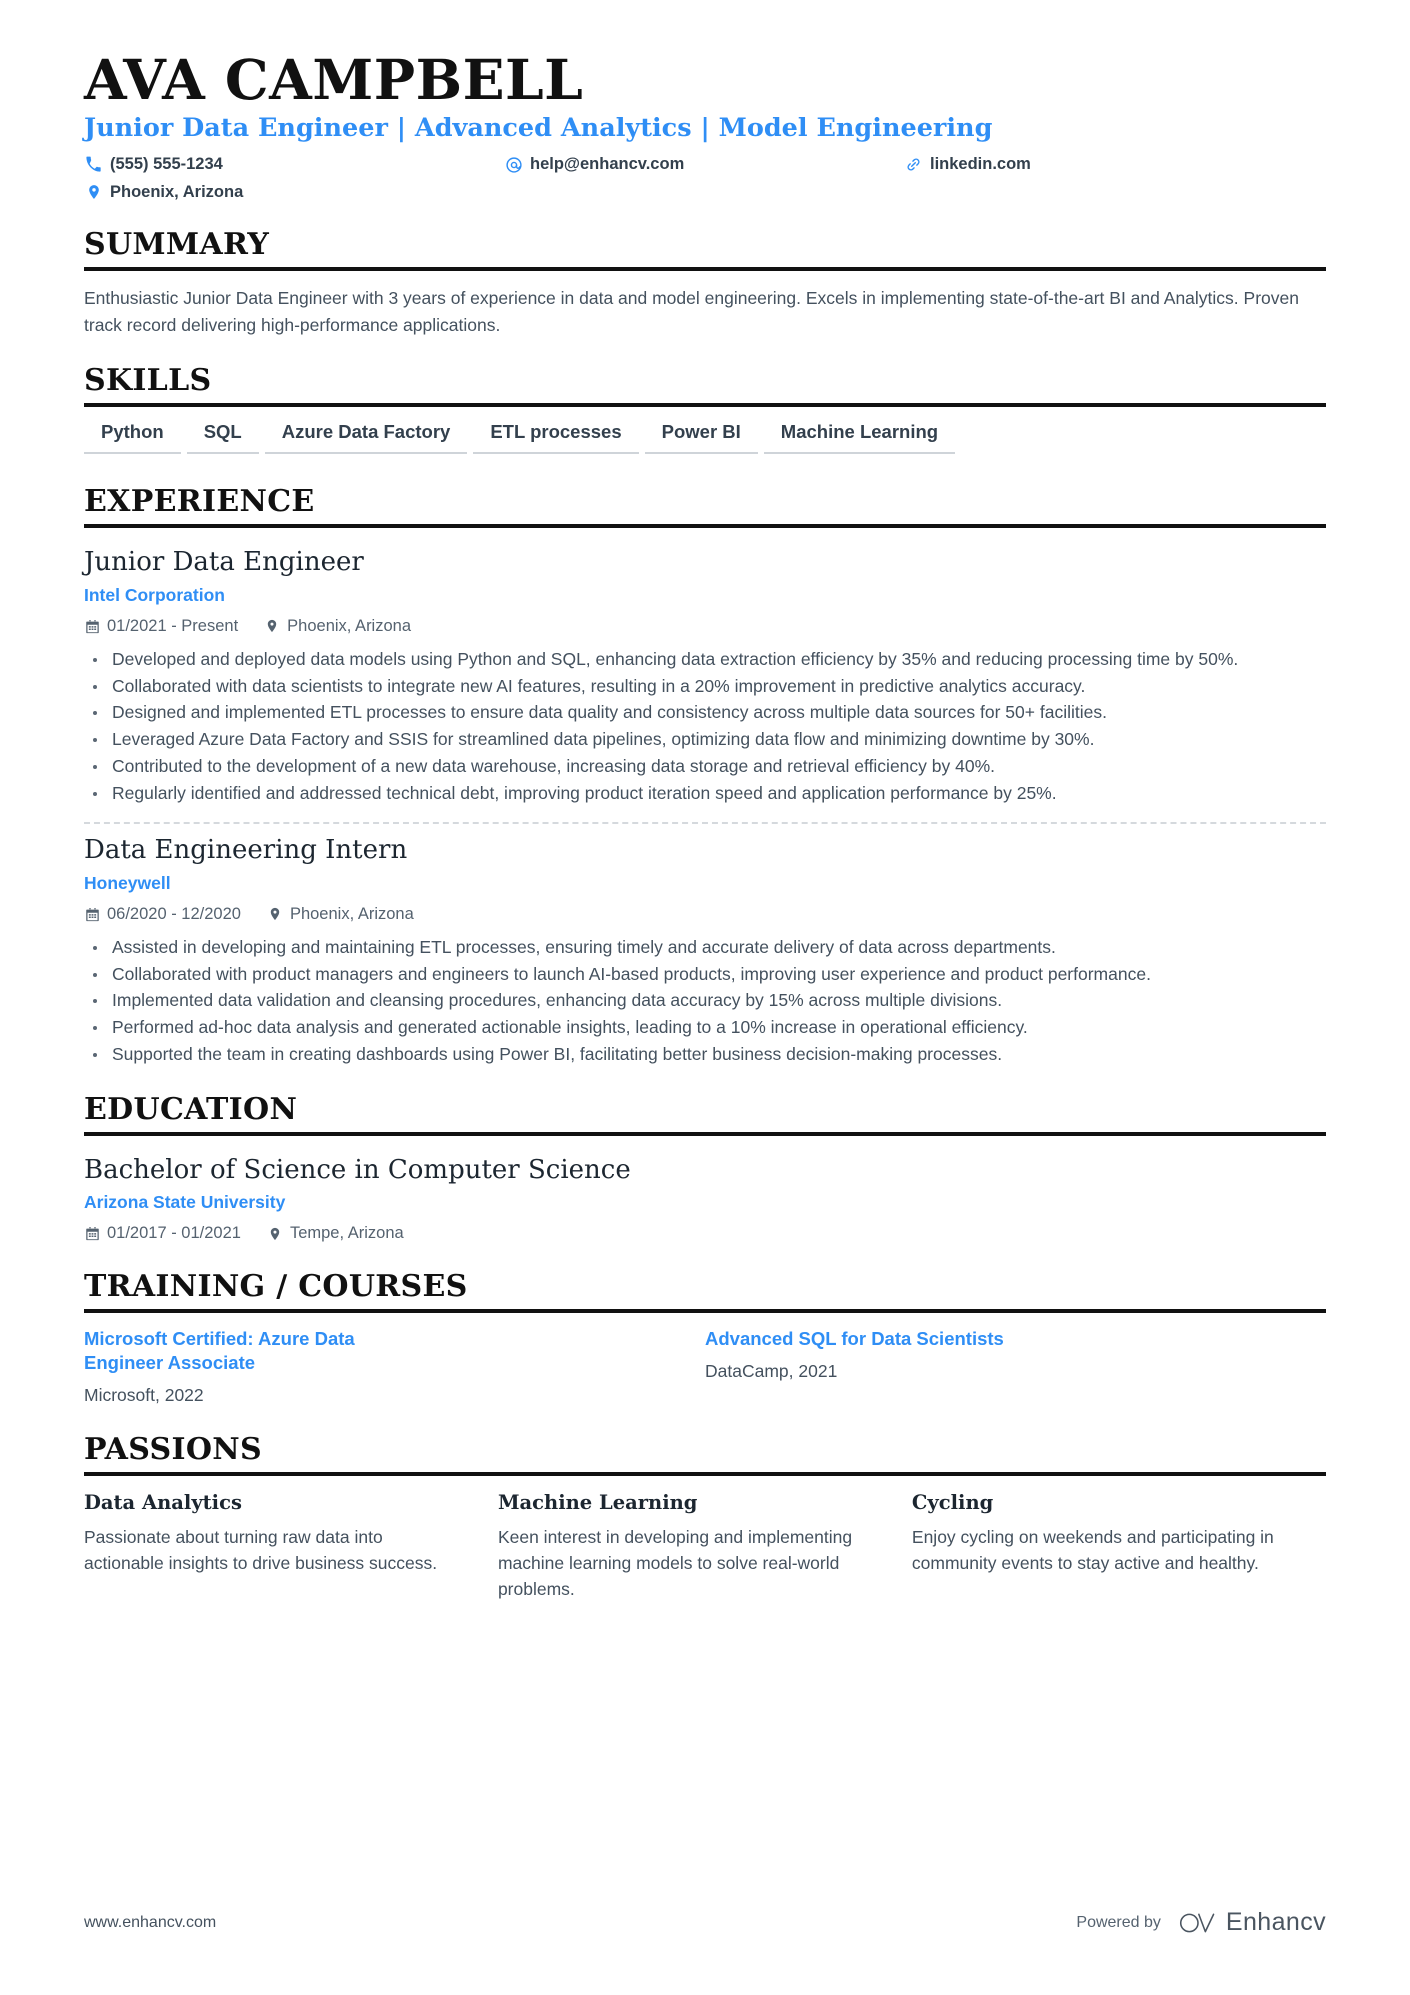  What do you see at coordinates (705, 1202) in the screenshot?
I see `school-name: Arizona State University` at bounding box center [705, 1202].